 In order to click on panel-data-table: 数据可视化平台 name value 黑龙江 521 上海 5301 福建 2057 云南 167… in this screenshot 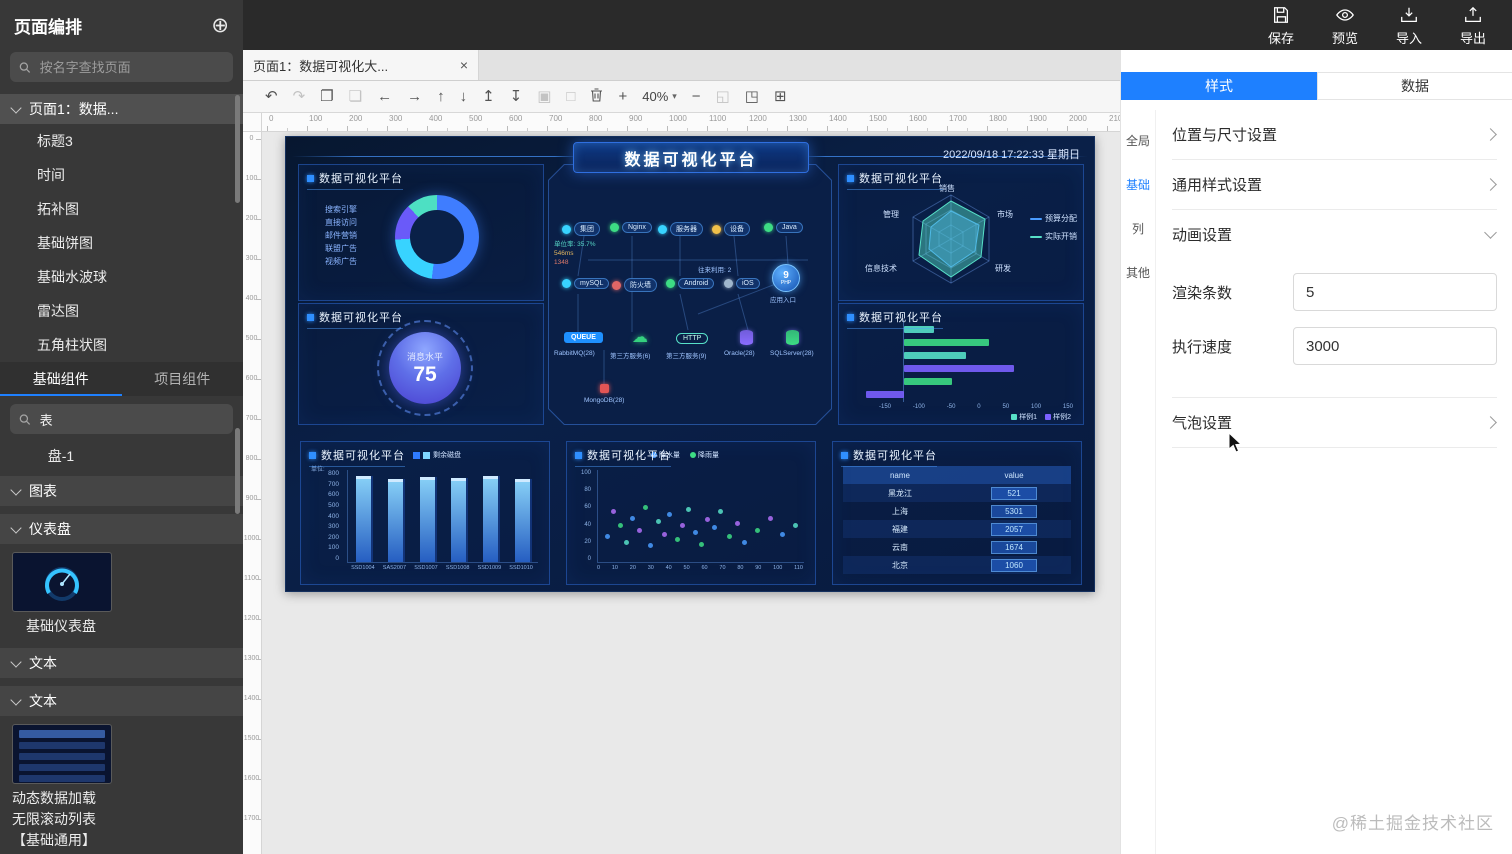, I will do `click(957, 513)`.